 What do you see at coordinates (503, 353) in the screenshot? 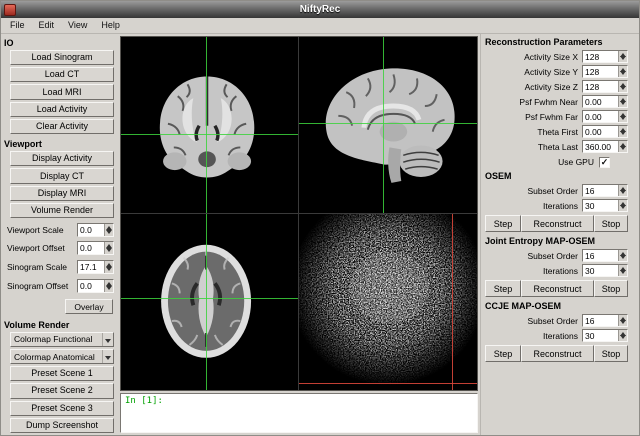
I see `ccje-step-button: Step` at bounding box center [503, 353].